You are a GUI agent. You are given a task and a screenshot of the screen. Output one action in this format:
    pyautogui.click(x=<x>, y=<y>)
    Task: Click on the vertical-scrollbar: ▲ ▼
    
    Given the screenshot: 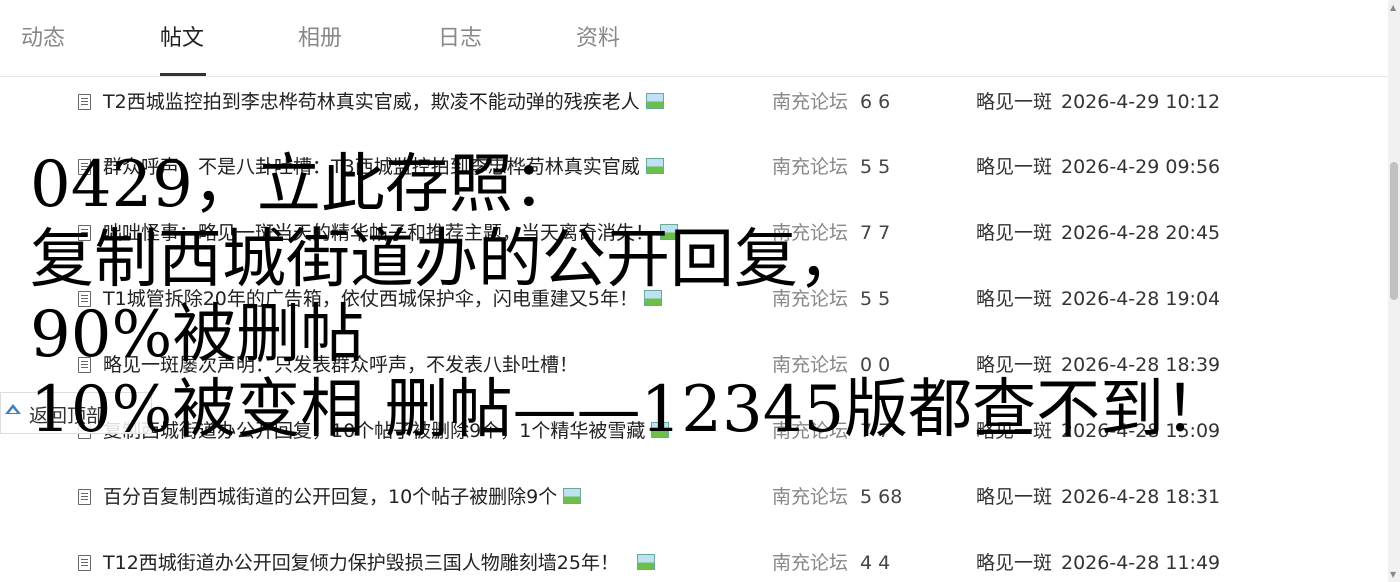 What is the action you would take?
    pyautogui.click(x=1394, y=291)
    